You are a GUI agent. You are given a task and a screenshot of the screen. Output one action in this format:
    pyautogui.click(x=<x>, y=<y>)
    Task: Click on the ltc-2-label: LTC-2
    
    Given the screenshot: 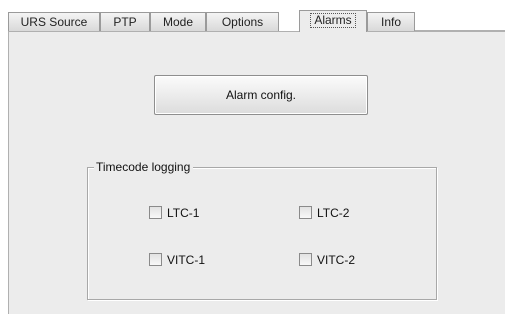 What is the action you would take?
    pyautogui.click(x=333, y=213)
    